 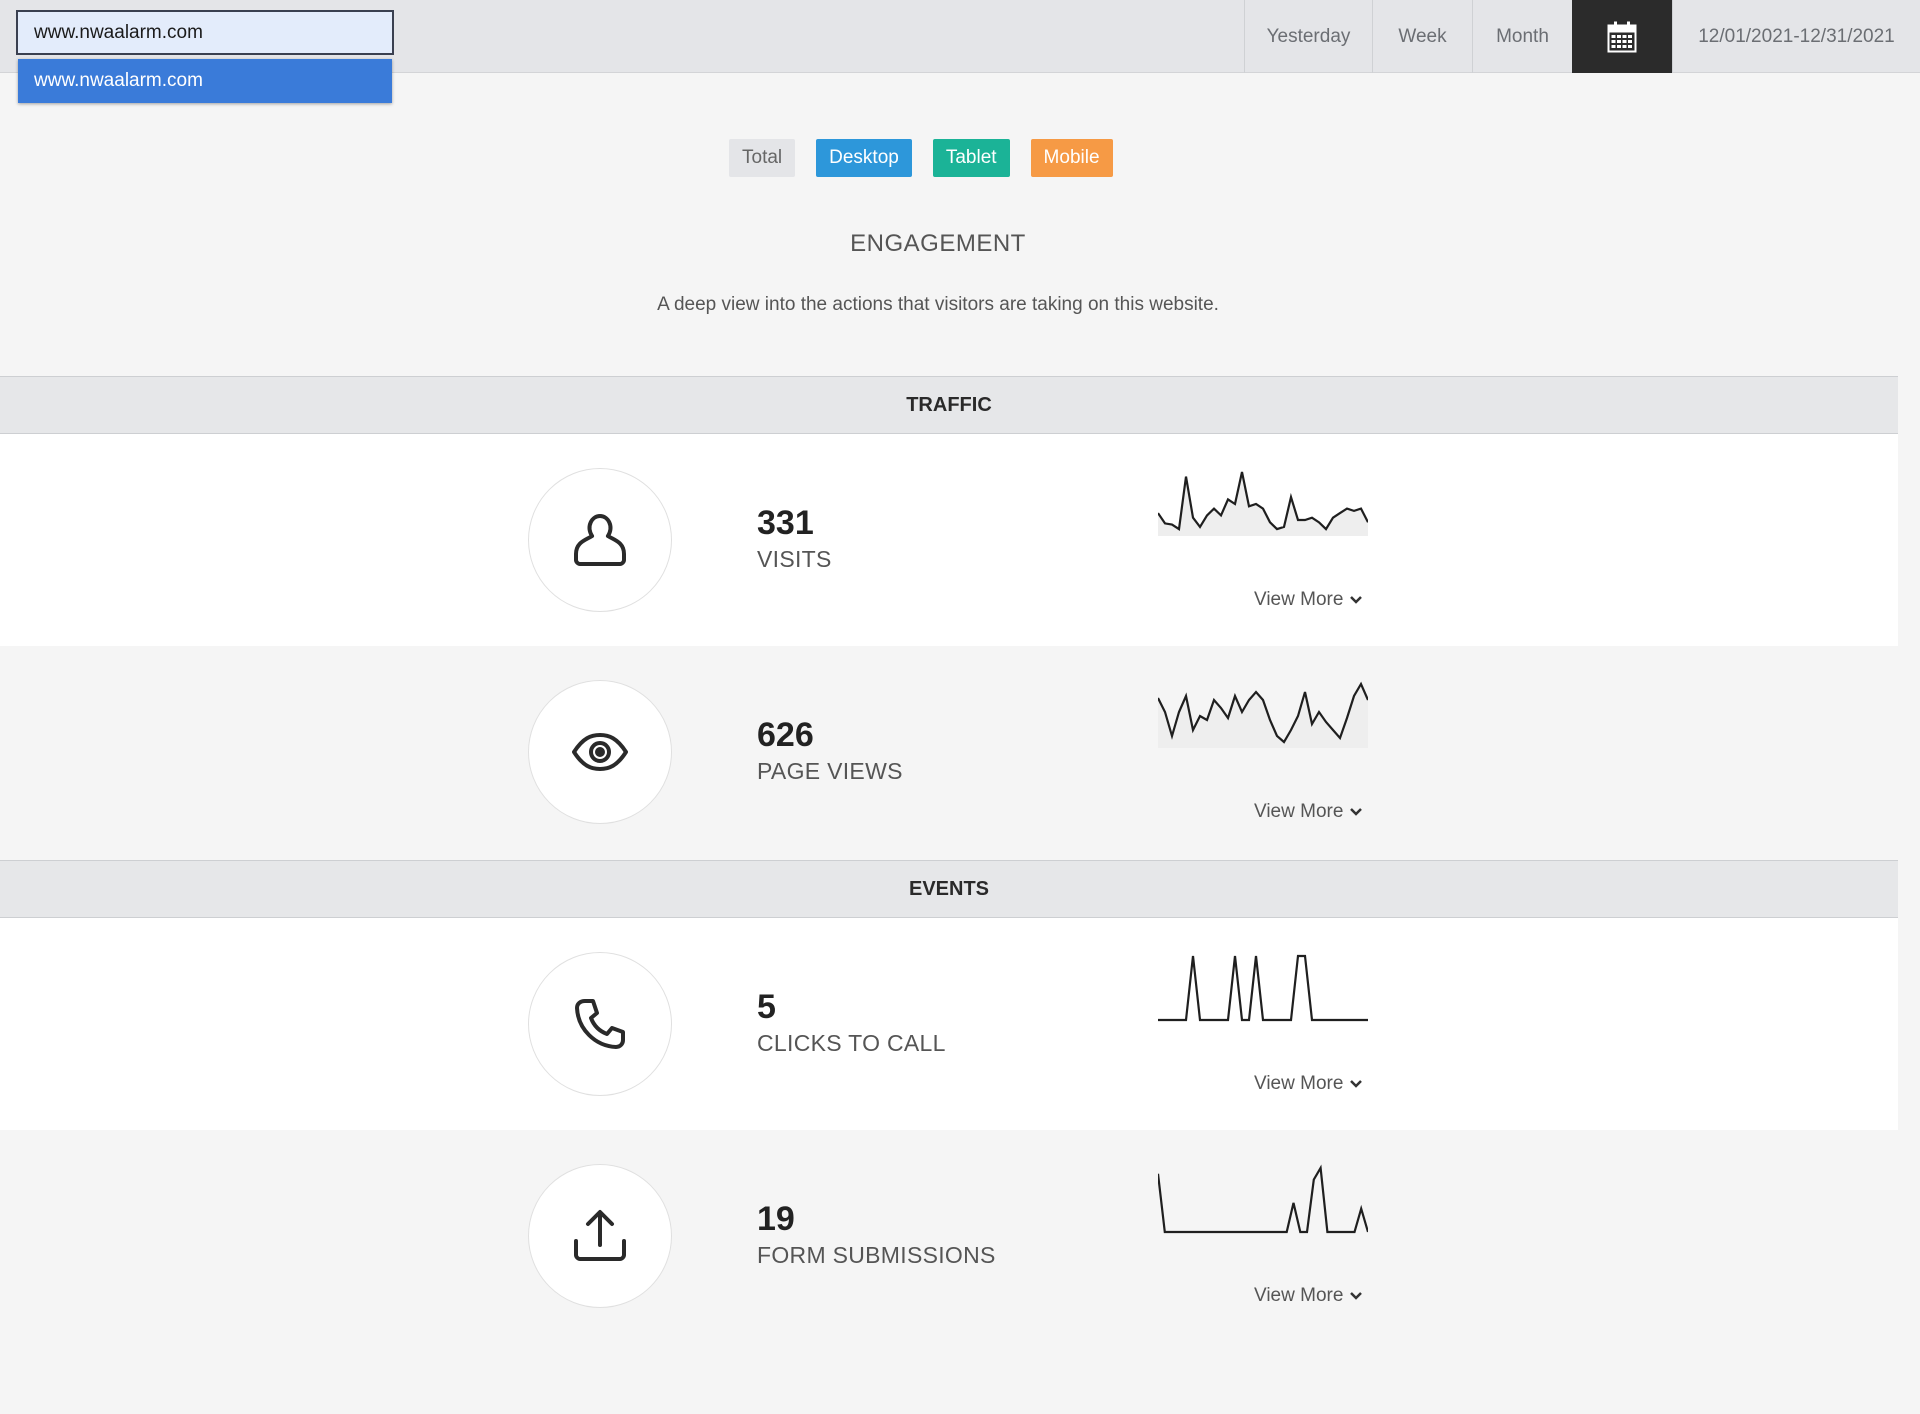 I want to click on device-tablet-button: Tablet, so click(x=971, y=158).